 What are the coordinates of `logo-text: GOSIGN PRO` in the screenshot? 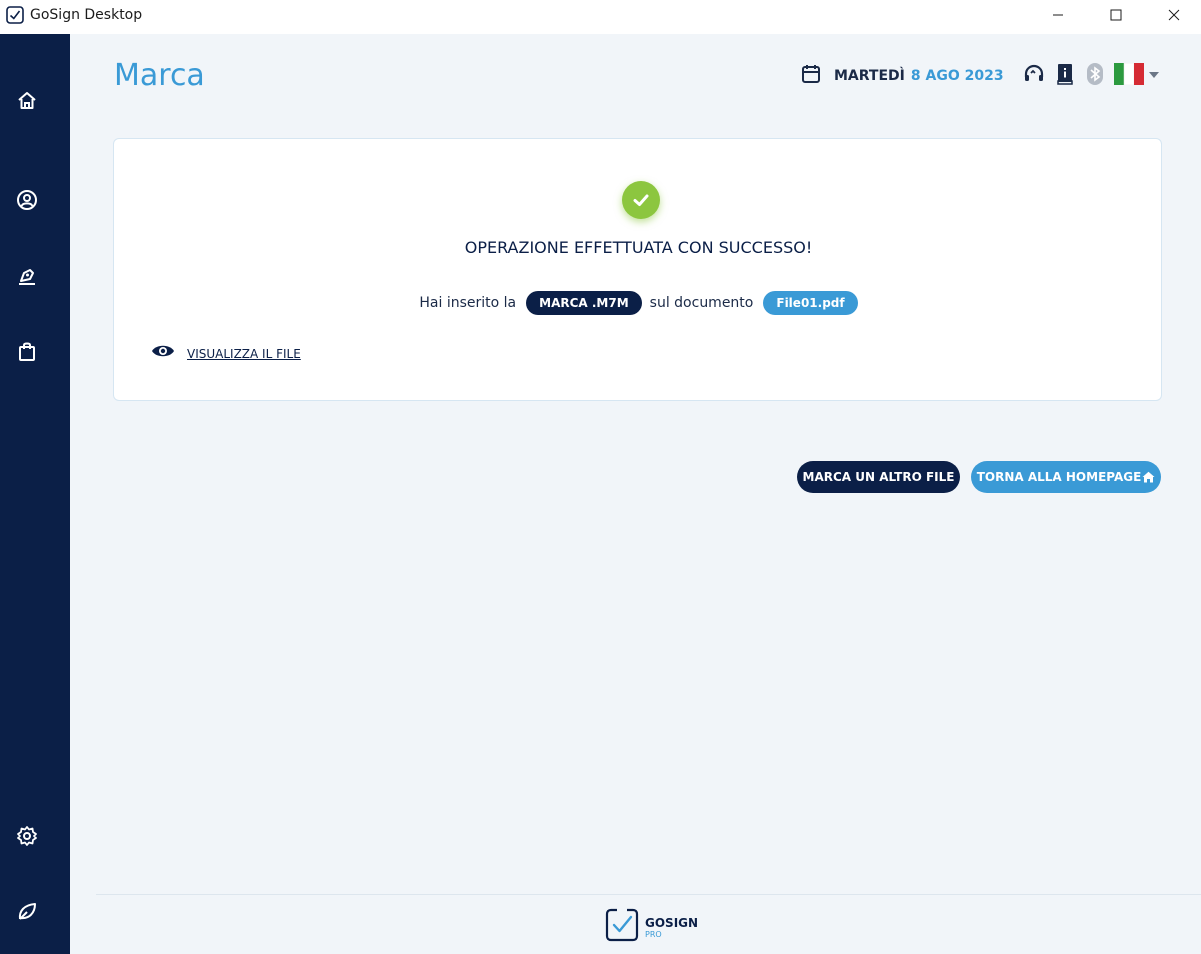 It's located at (671, 928).